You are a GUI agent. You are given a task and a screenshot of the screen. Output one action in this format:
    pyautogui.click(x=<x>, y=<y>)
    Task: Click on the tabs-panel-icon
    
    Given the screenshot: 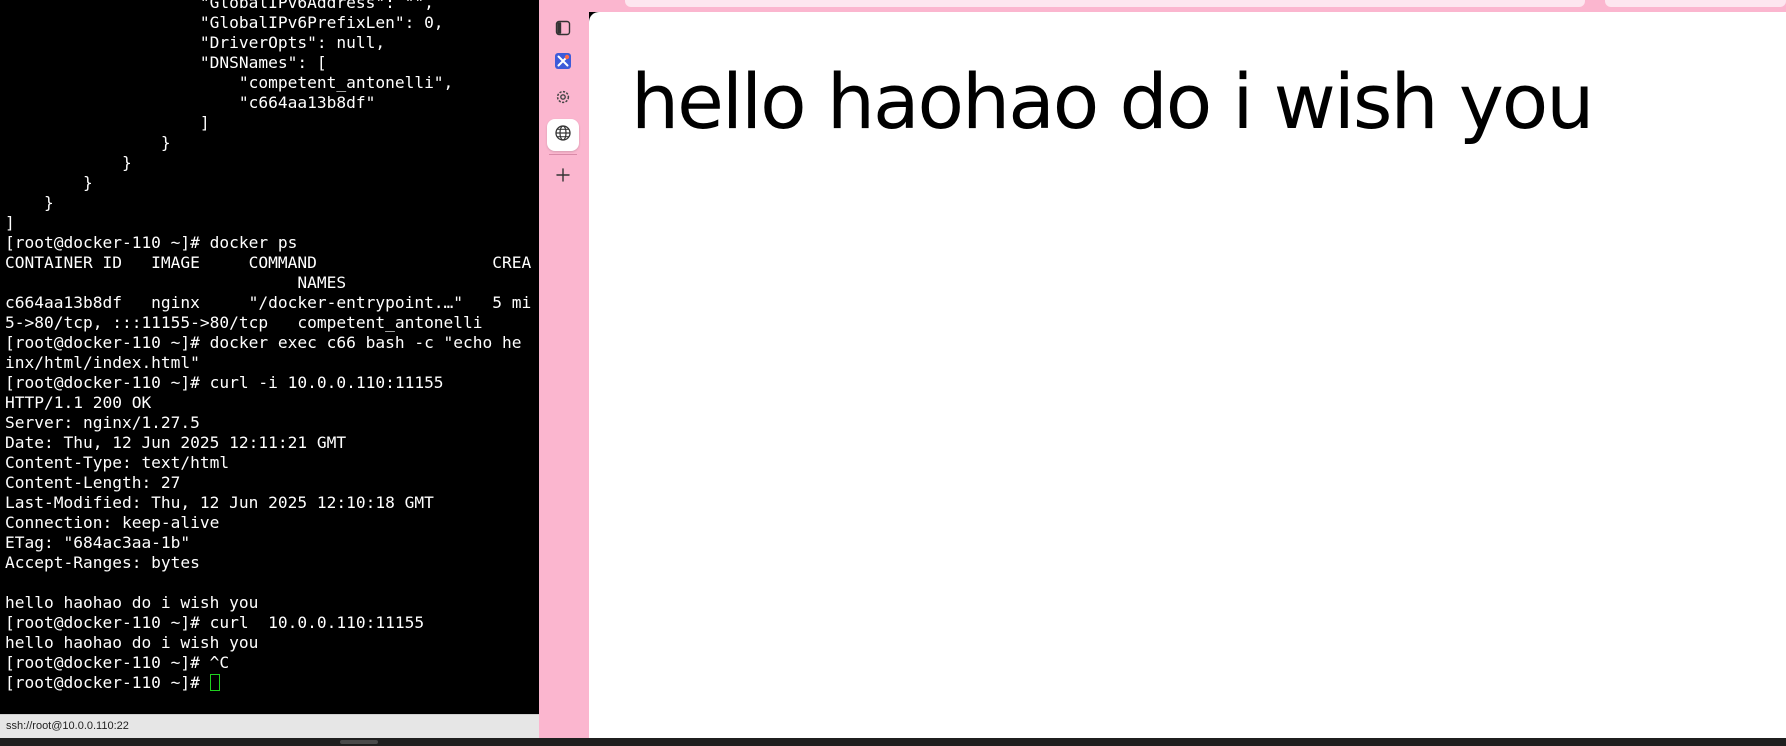 What is the action you would take?
    pyautogui.click(x=563, y=30)
    